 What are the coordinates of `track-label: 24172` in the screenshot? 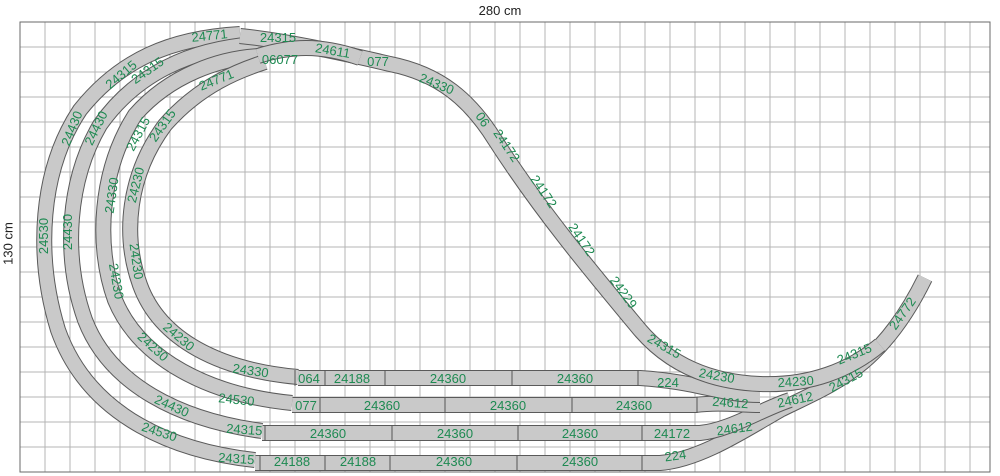 It's located at (672, 433).